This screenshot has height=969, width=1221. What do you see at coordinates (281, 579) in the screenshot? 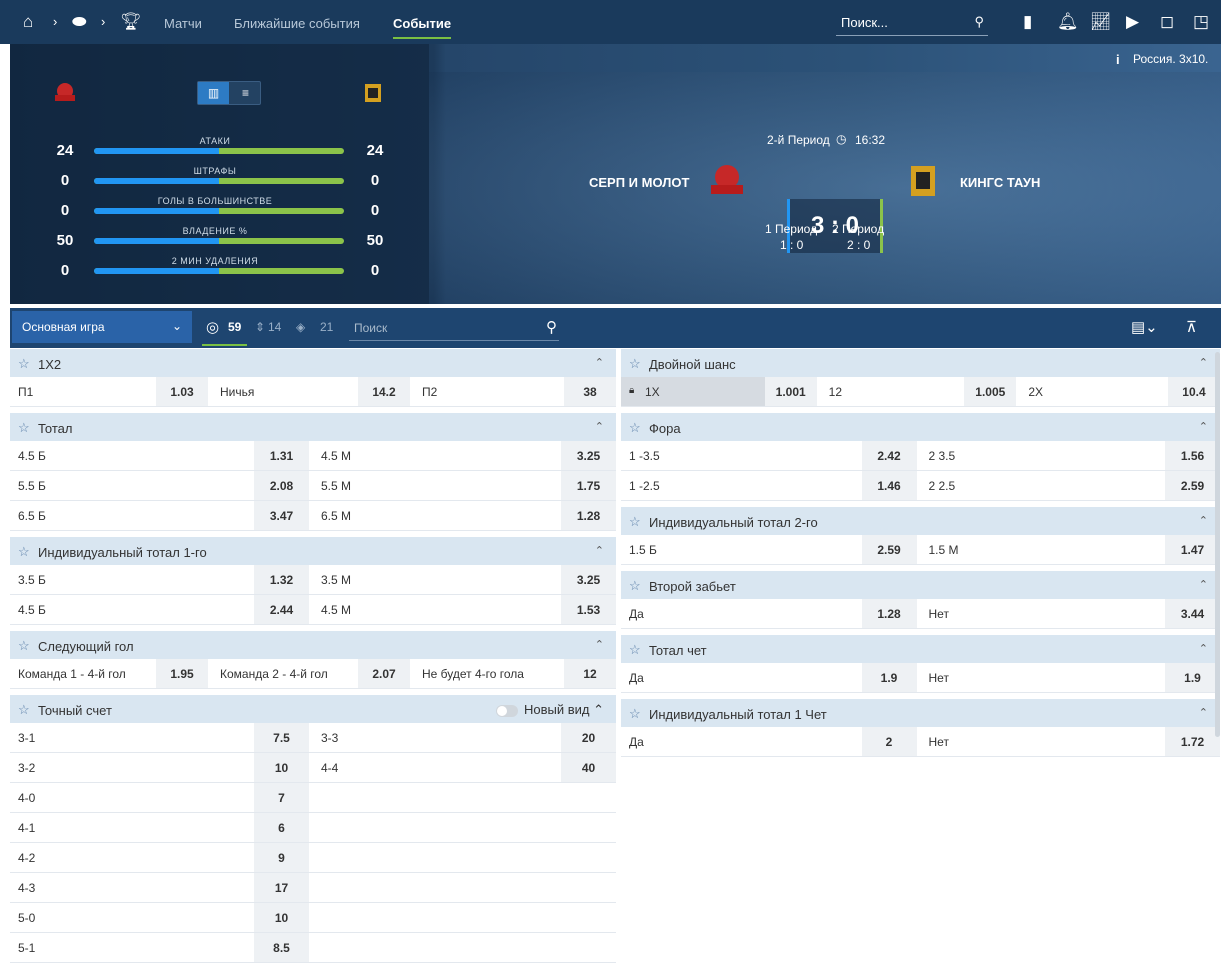
I see `odds-value: 1.32` at bounding box center [281, 579].